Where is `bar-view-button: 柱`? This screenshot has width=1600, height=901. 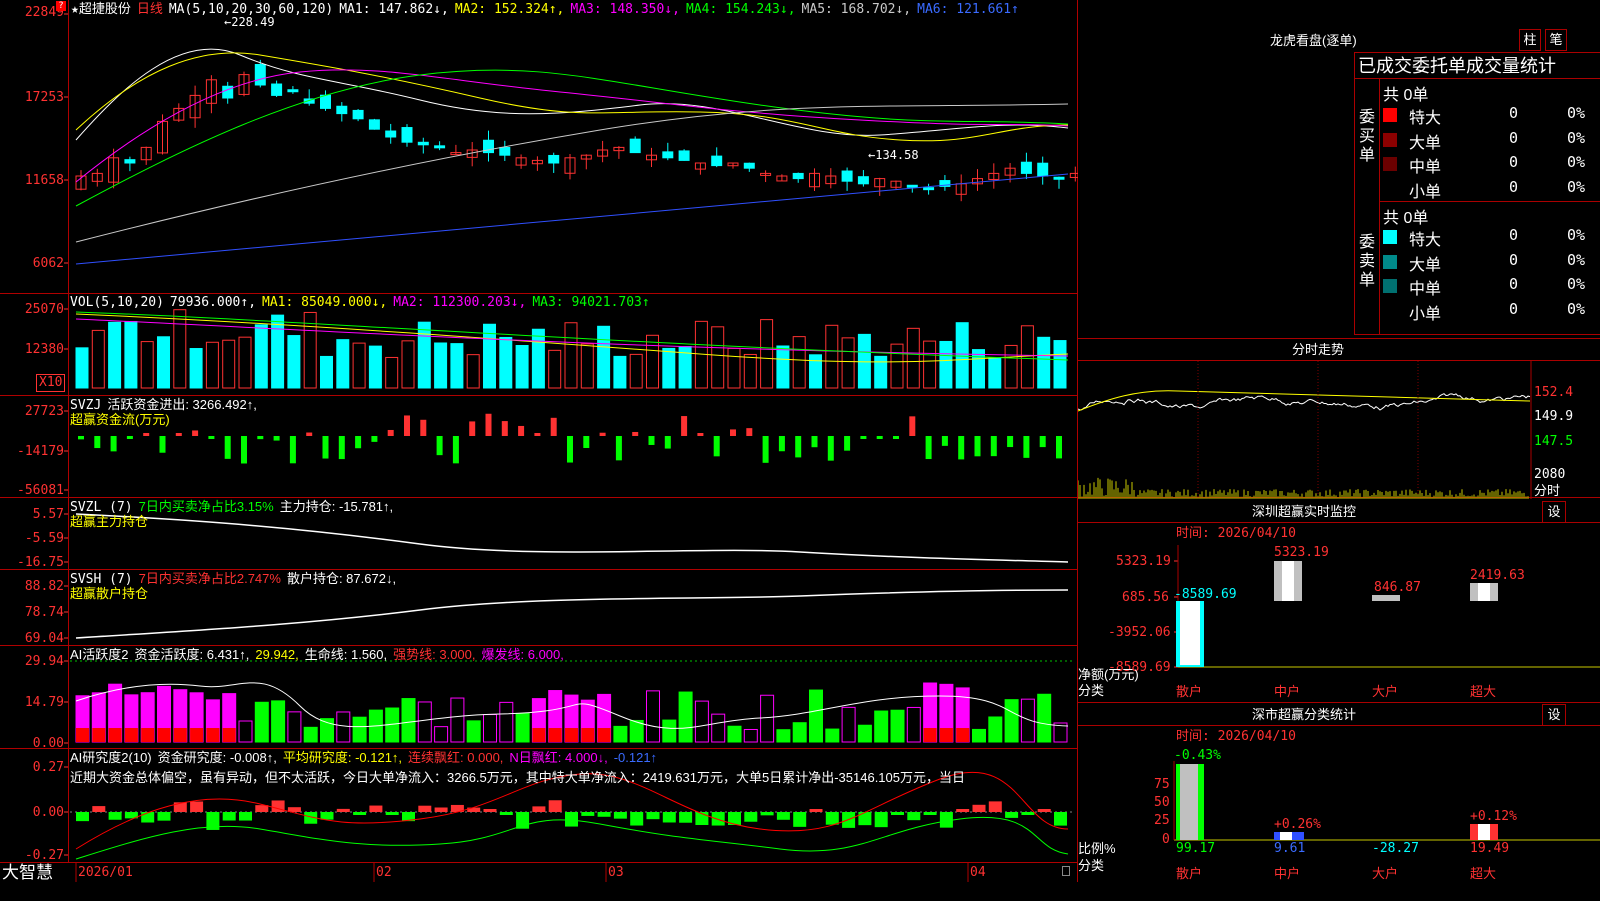
bar-view-button: 柱 is located at coordinates (1530, 40).